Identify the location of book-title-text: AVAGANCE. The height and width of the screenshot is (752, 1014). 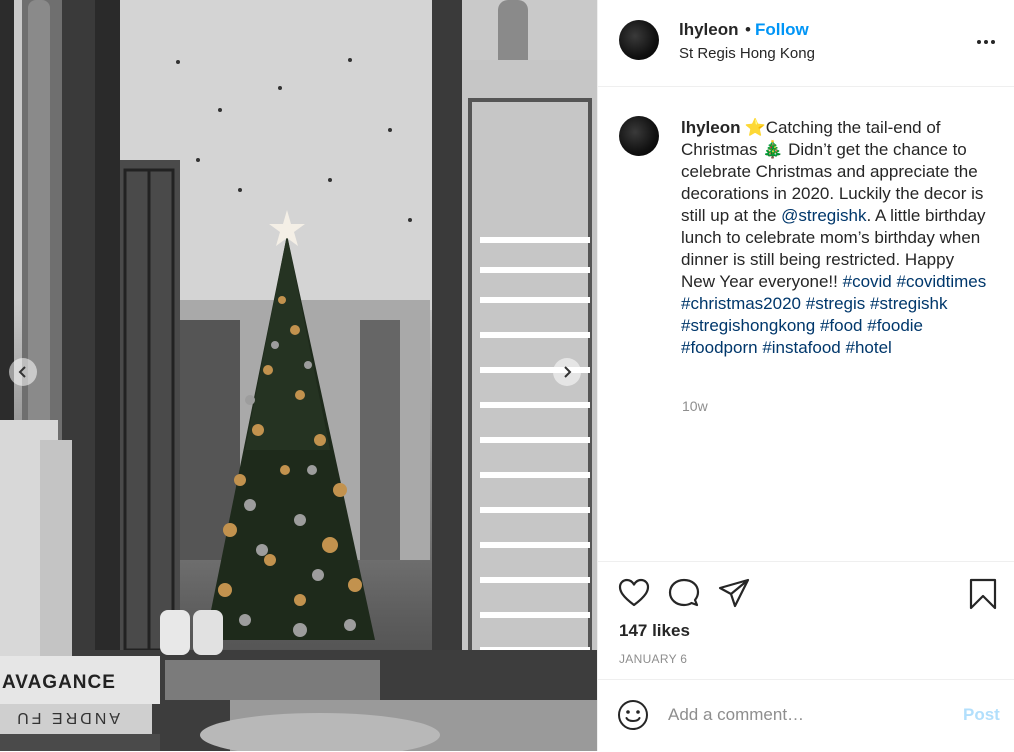
(59, 682).